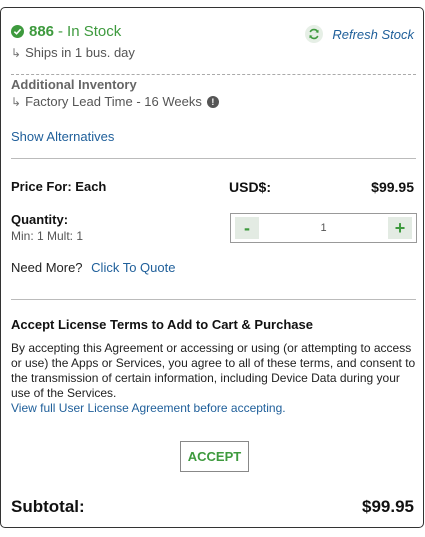  Describe the element at coordinates (388, 506) in the screenshot. I see `subtotal-value: $99.95` at that location.